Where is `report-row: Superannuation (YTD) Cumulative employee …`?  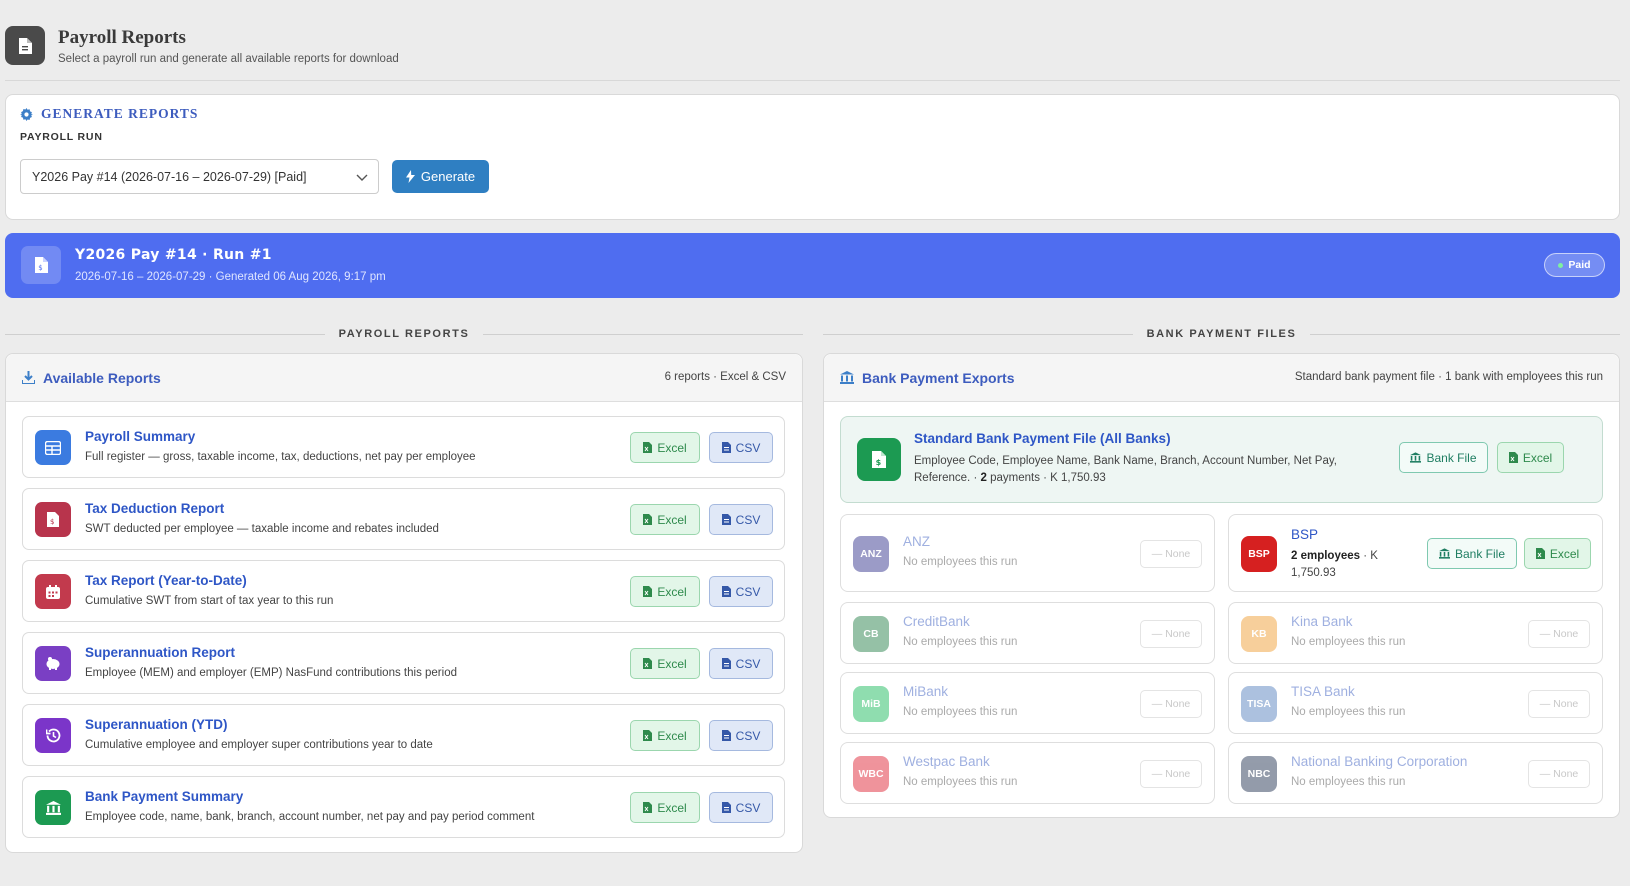 report-row: Superannuation (YTD) Cumulative employee … is located at coordinates (403, 735).